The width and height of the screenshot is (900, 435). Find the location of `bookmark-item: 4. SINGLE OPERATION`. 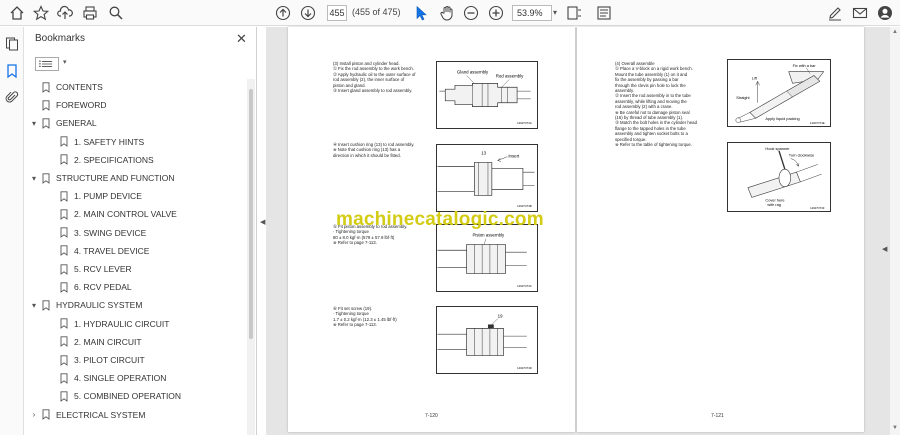

bookmark-item: 4. SINGLE OPERATION is located at coordinates (106, 378).